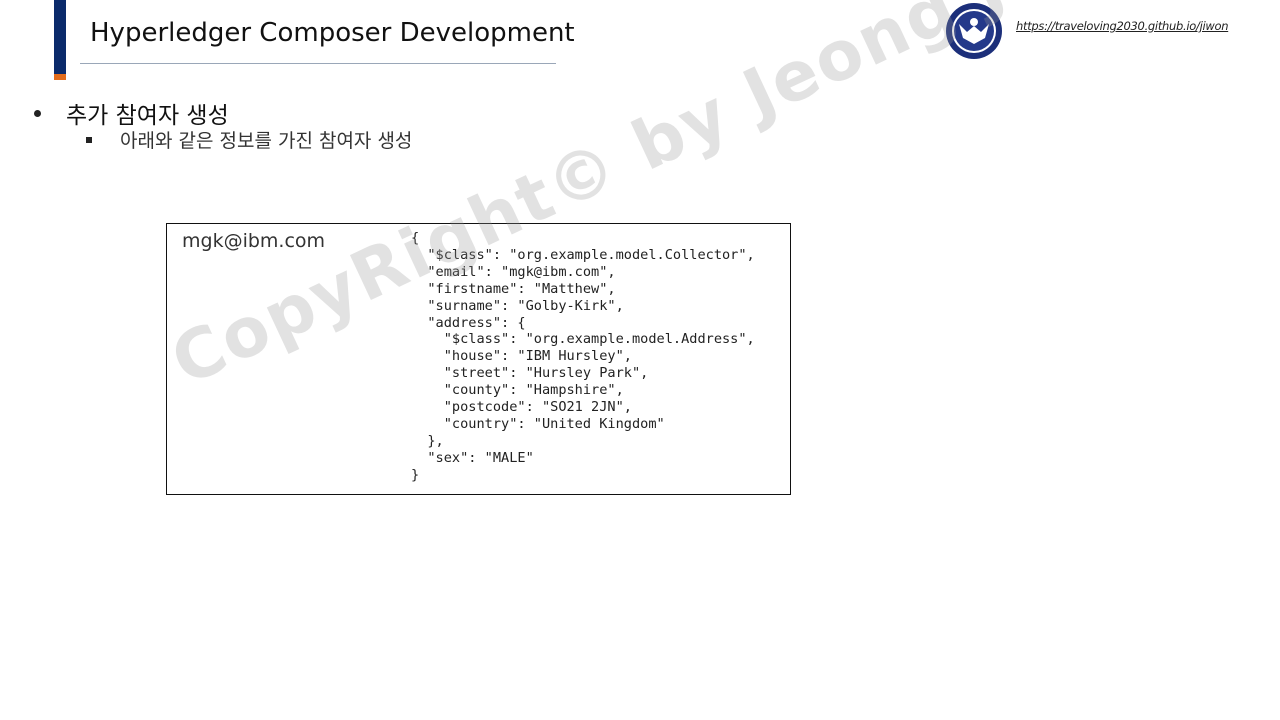  I want to click on json-line: "email": "mgk@ibm.com",, so click(513, 271).